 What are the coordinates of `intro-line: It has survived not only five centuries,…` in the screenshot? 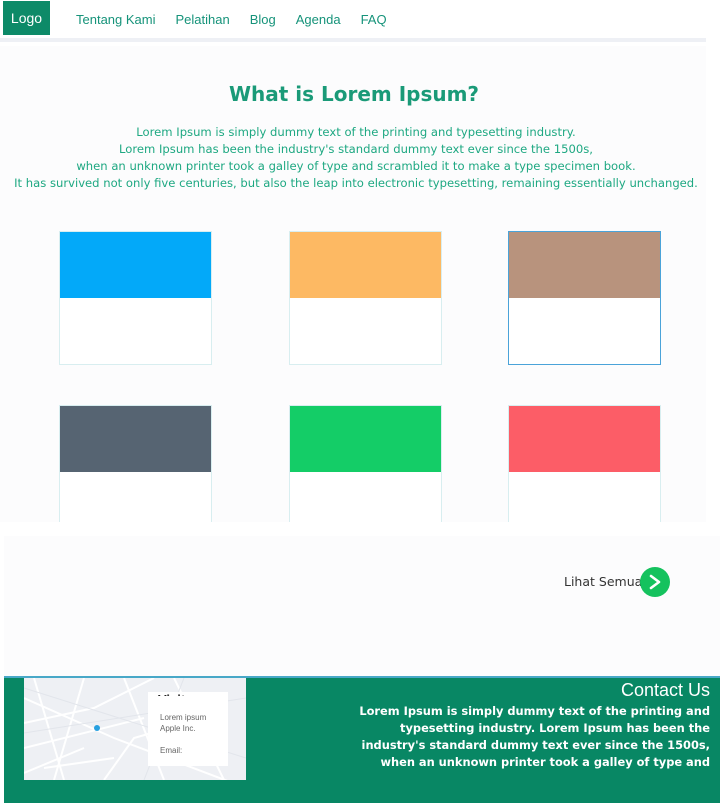 It's located at (356, 183).